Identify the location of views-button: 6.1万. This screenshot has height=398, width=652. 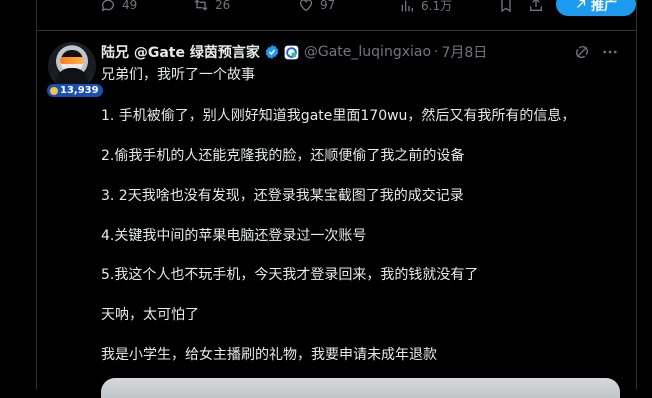
(425, 7).